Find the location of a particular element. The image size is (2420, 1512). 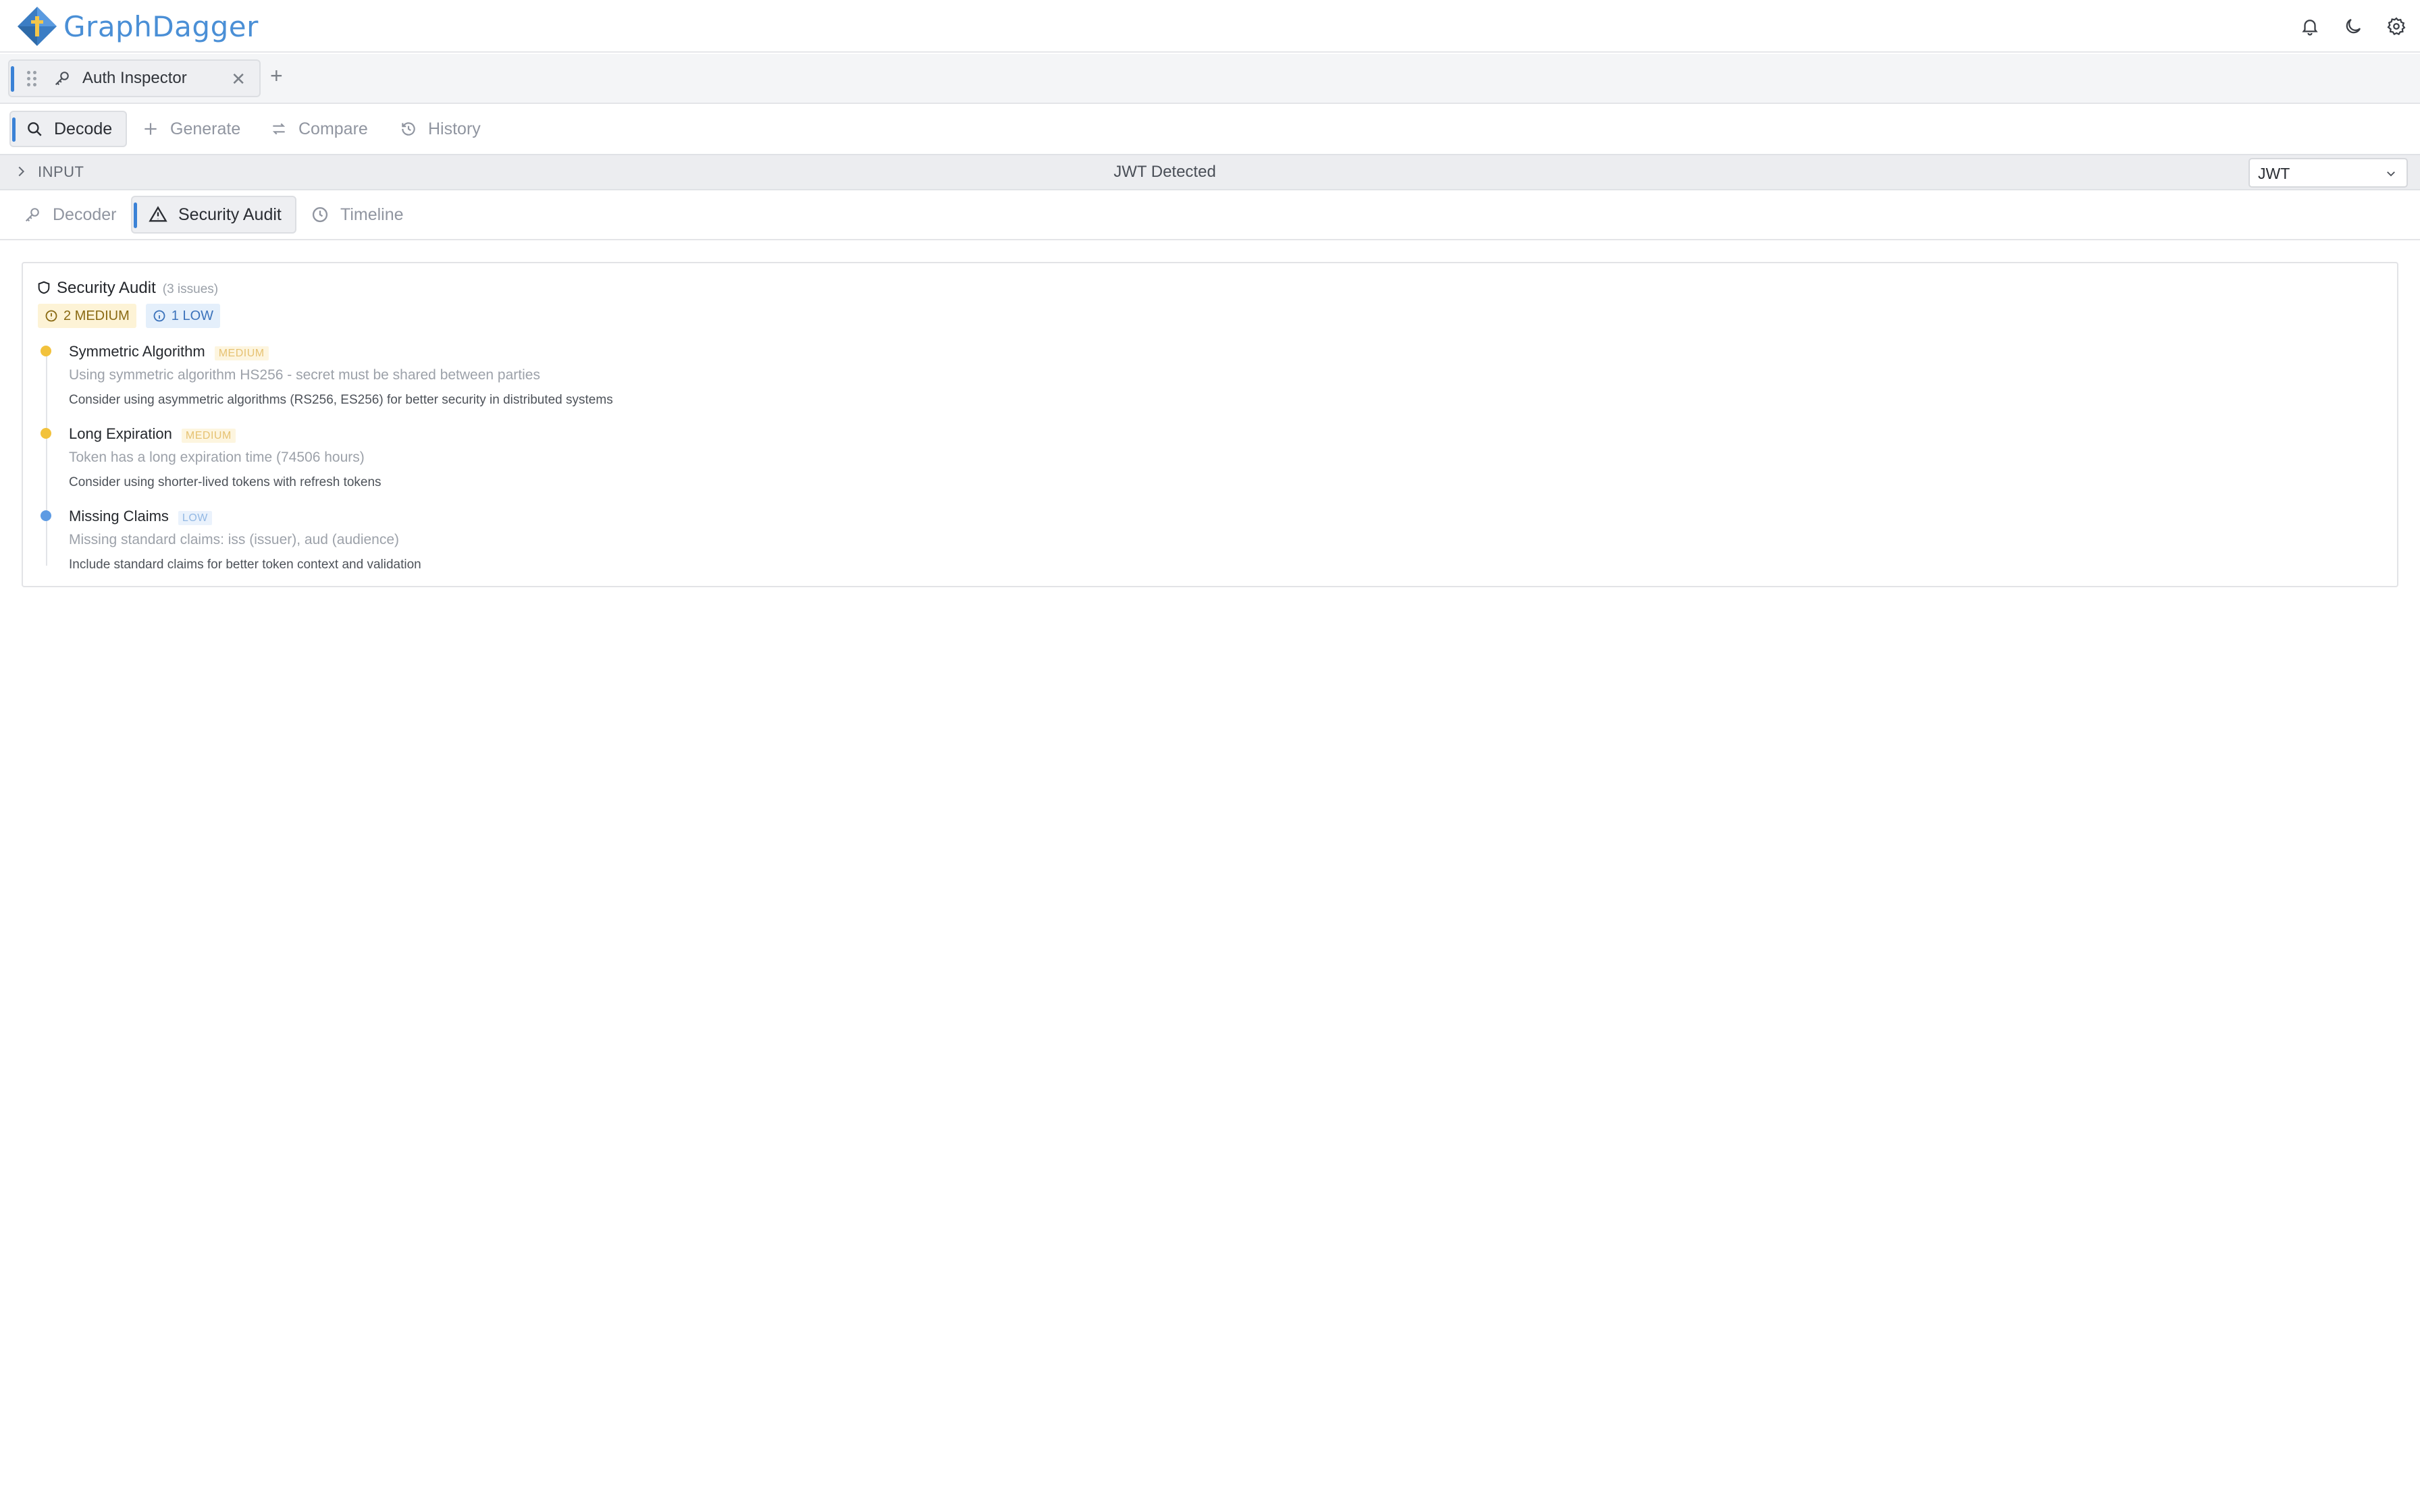

compare-button: Compare is located at coordinates (319, 129).